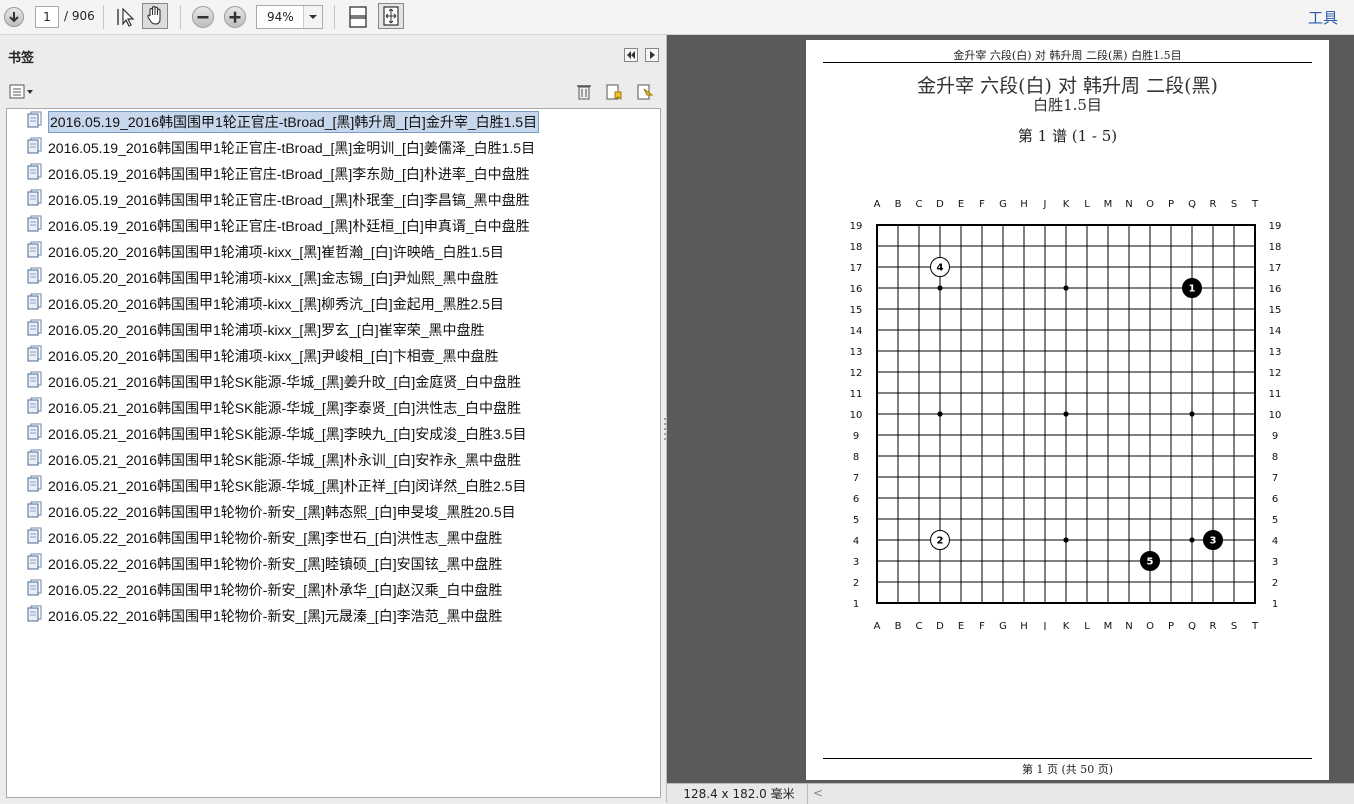  Describe the element at coordinates (1234, 625) in the screenshot. I see `column-label: S` at that location.